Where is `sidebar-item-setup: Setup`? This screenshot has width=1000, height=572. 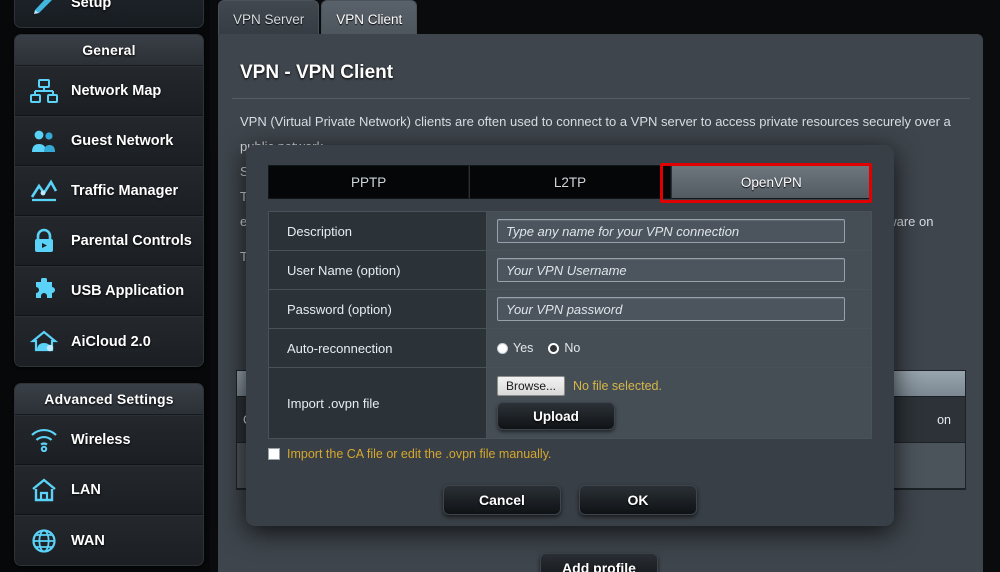
sidebar-item-setup: Setup is located at coordinates (109, 14).